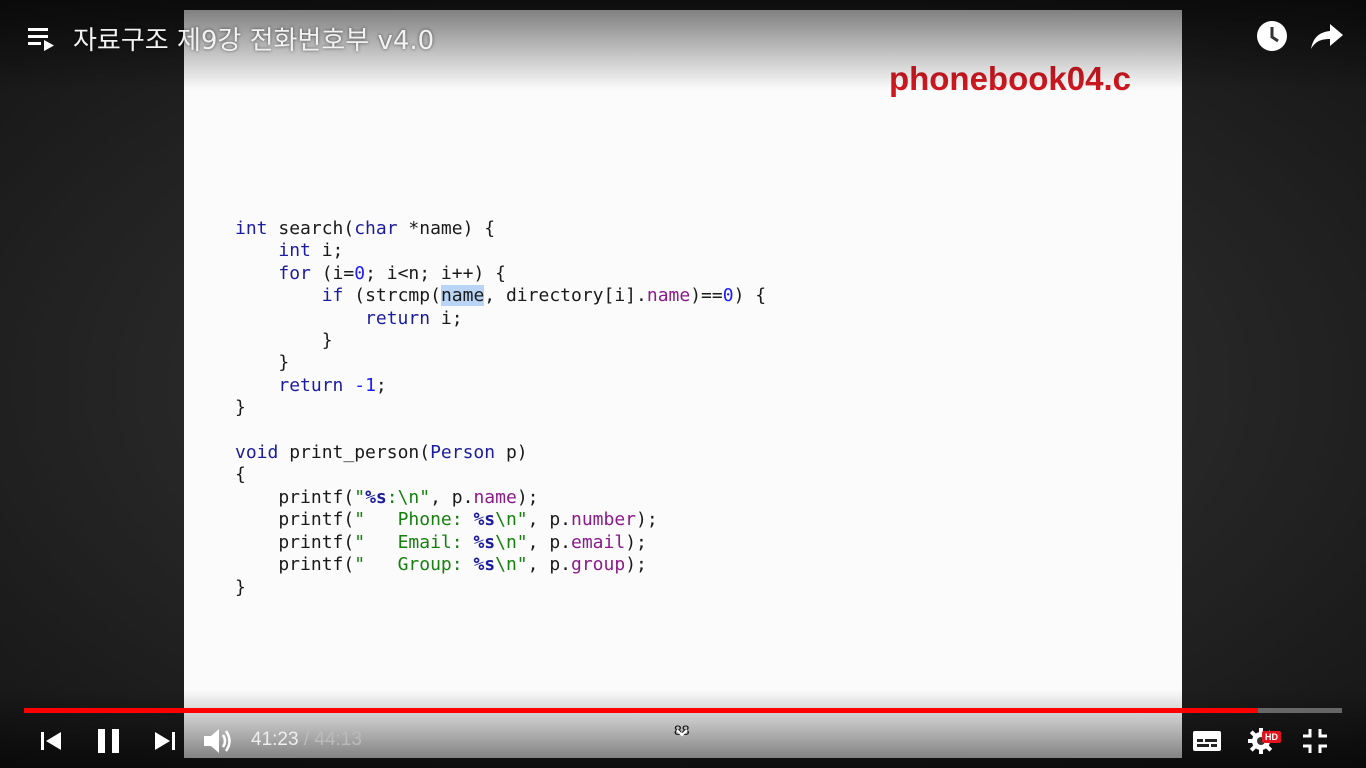  I want to click on chevron-down-icon, so click(682, 733).